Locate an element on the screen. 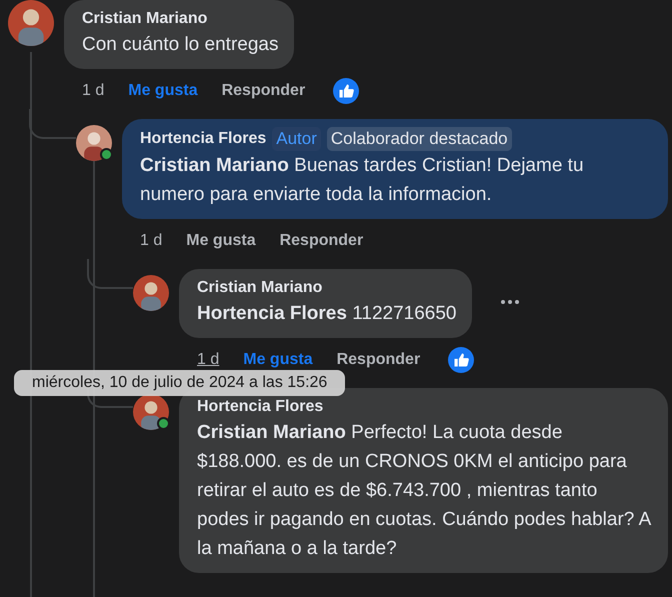 This screenshot has height=597, width=672. badge-tag: Colaborador destacado is located at coordinates (419, 139).